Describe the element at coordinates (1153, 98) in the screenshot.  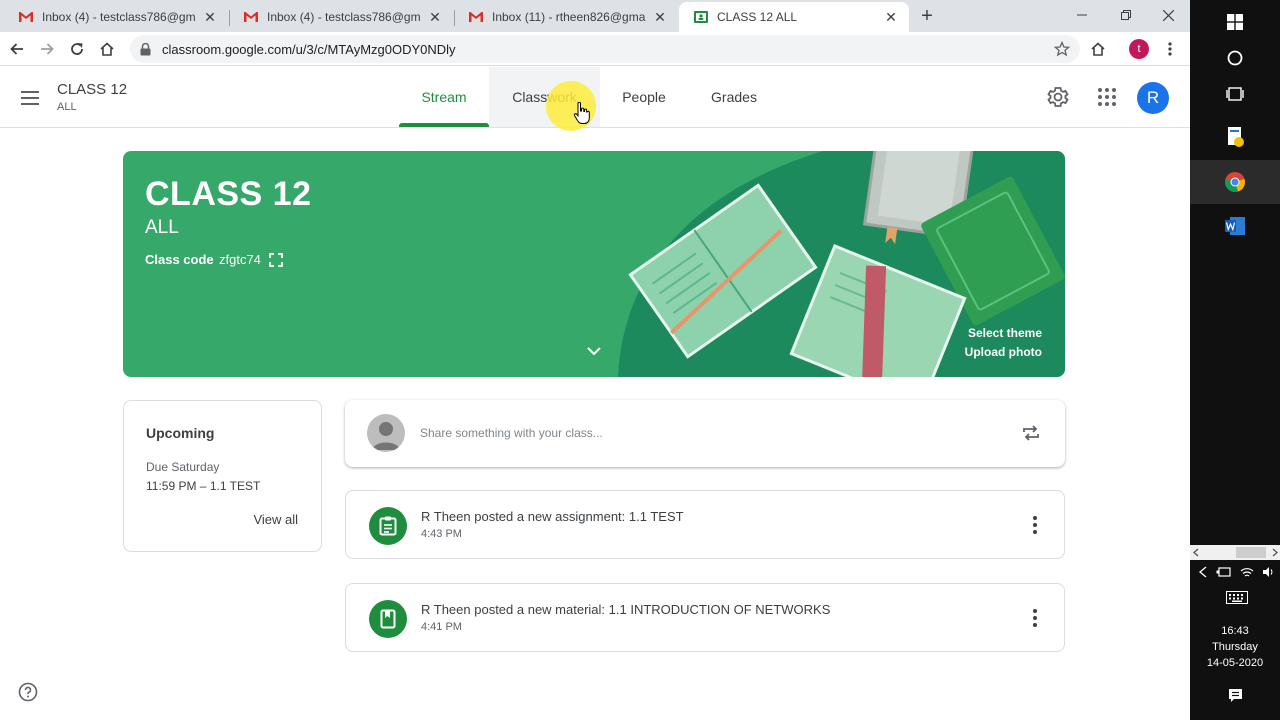
I see `user-avatar: R` at that location.